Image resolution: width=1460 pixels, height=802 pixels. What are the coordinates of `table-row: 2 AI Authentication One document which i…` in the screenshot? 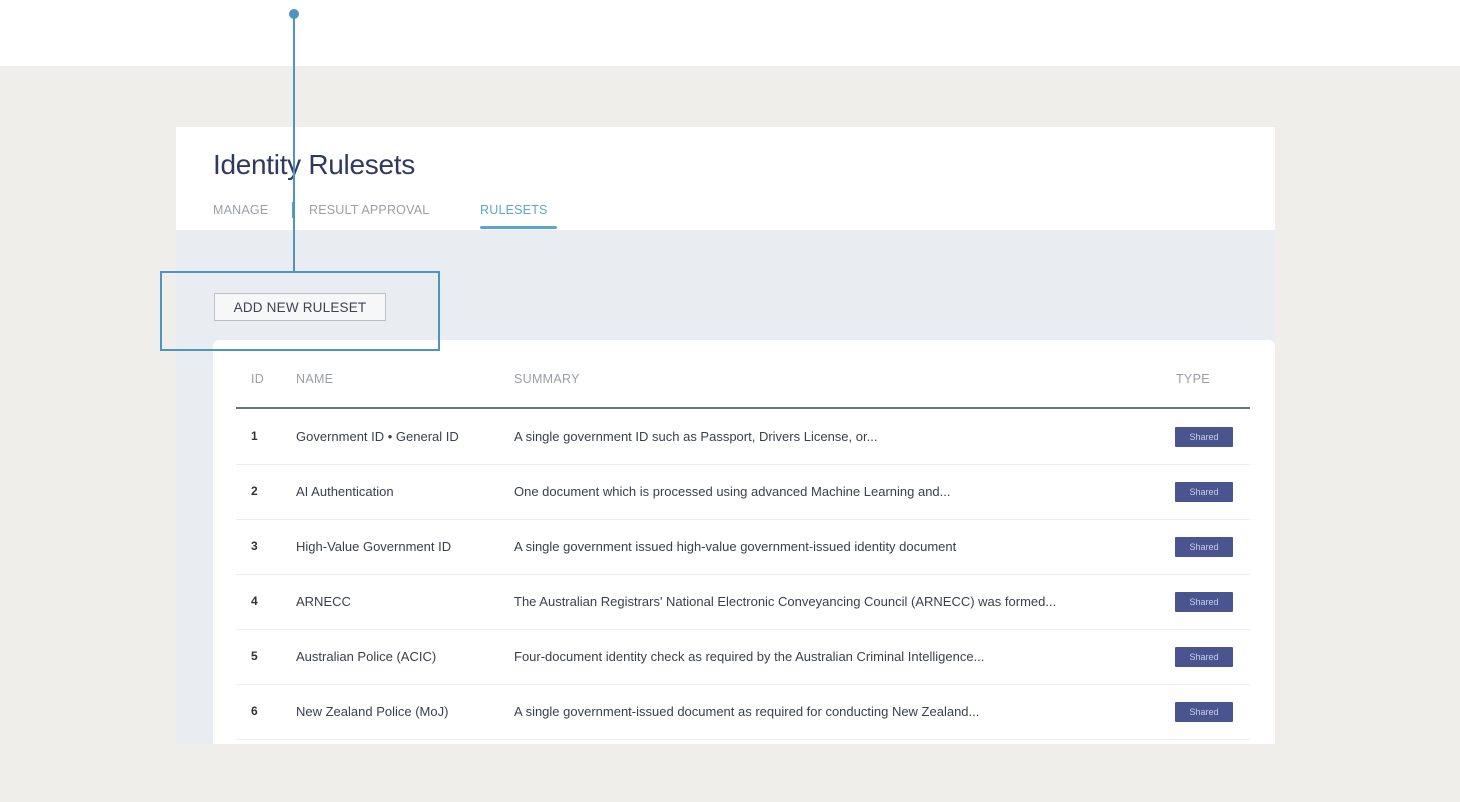 It's located at (743, 492).